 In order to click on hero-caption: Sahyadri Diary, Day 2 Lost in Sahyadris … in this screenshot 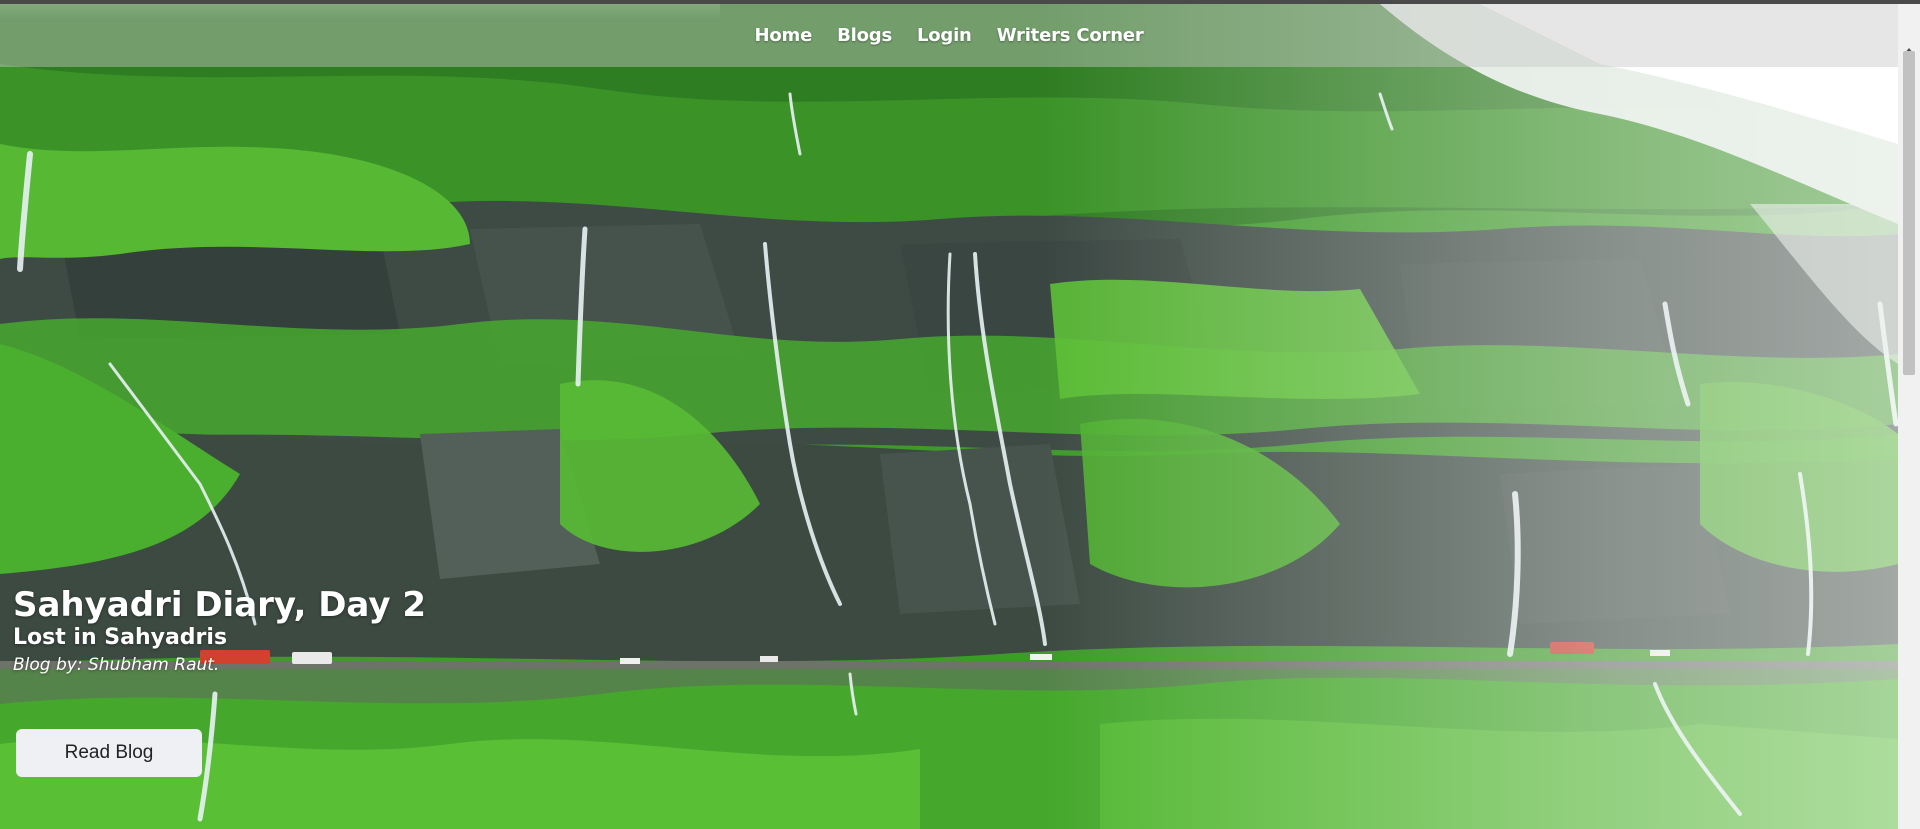, I will do `click(219, 631)`.